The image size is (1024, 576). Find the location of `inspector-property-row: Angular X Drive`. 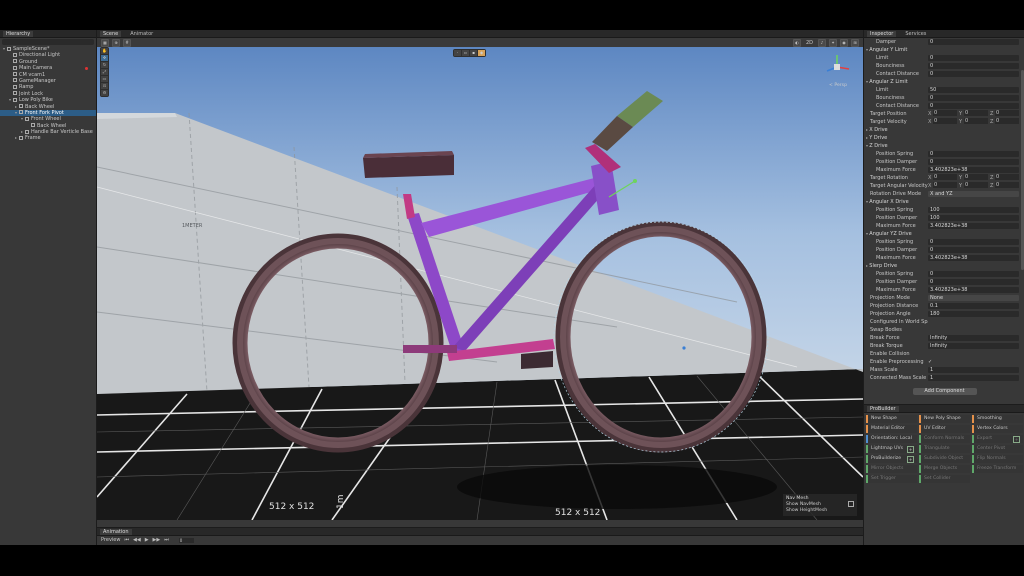

inspector-property-row: Angular X Drive is located at coordinates (944, 202).